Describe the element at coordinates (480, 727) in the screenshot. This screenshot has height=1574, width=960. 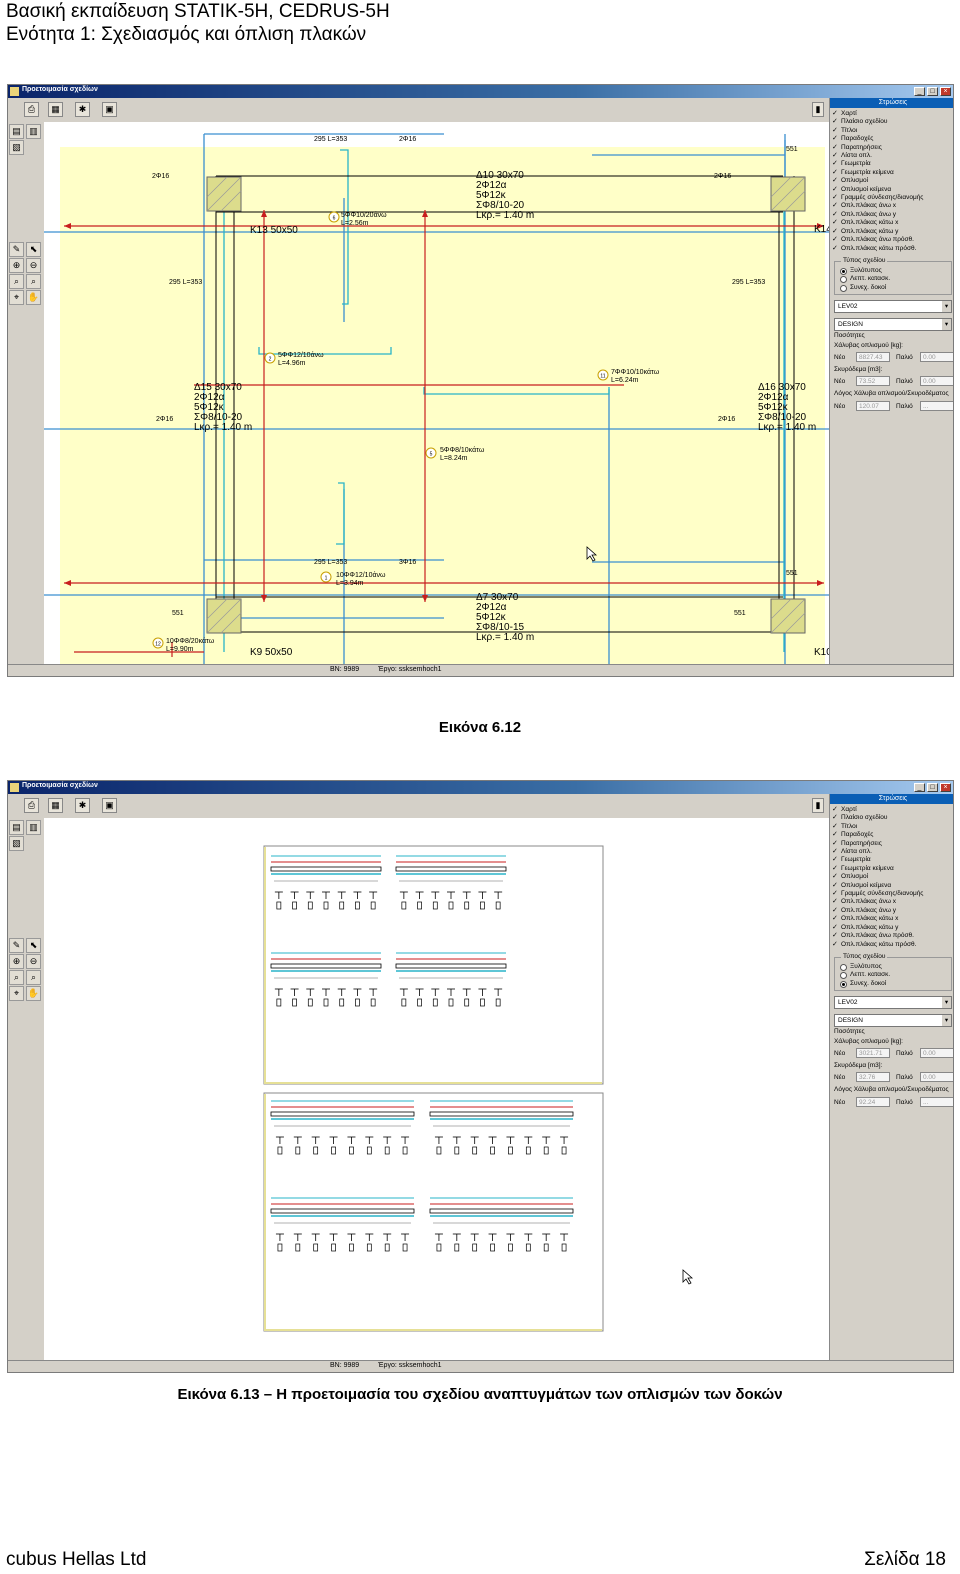
I see `figure-caption-1: Εικόνα 6.12` at that location.